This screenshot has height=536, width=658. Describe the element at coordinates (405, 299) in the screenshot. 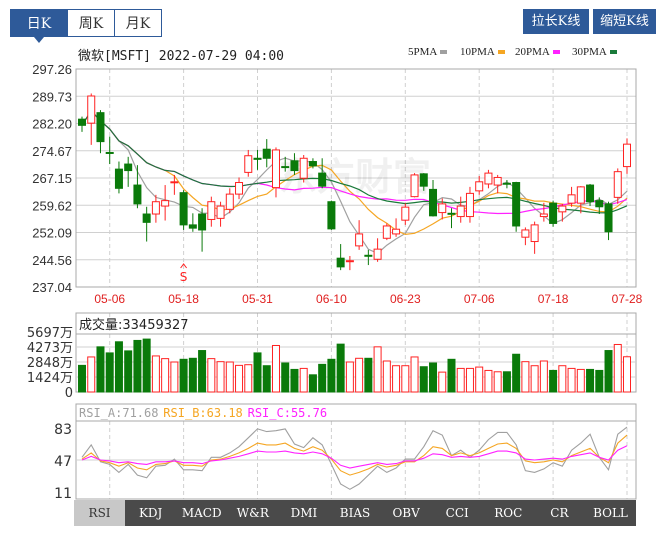

I see `date-tick-label: 06-23` at that location.